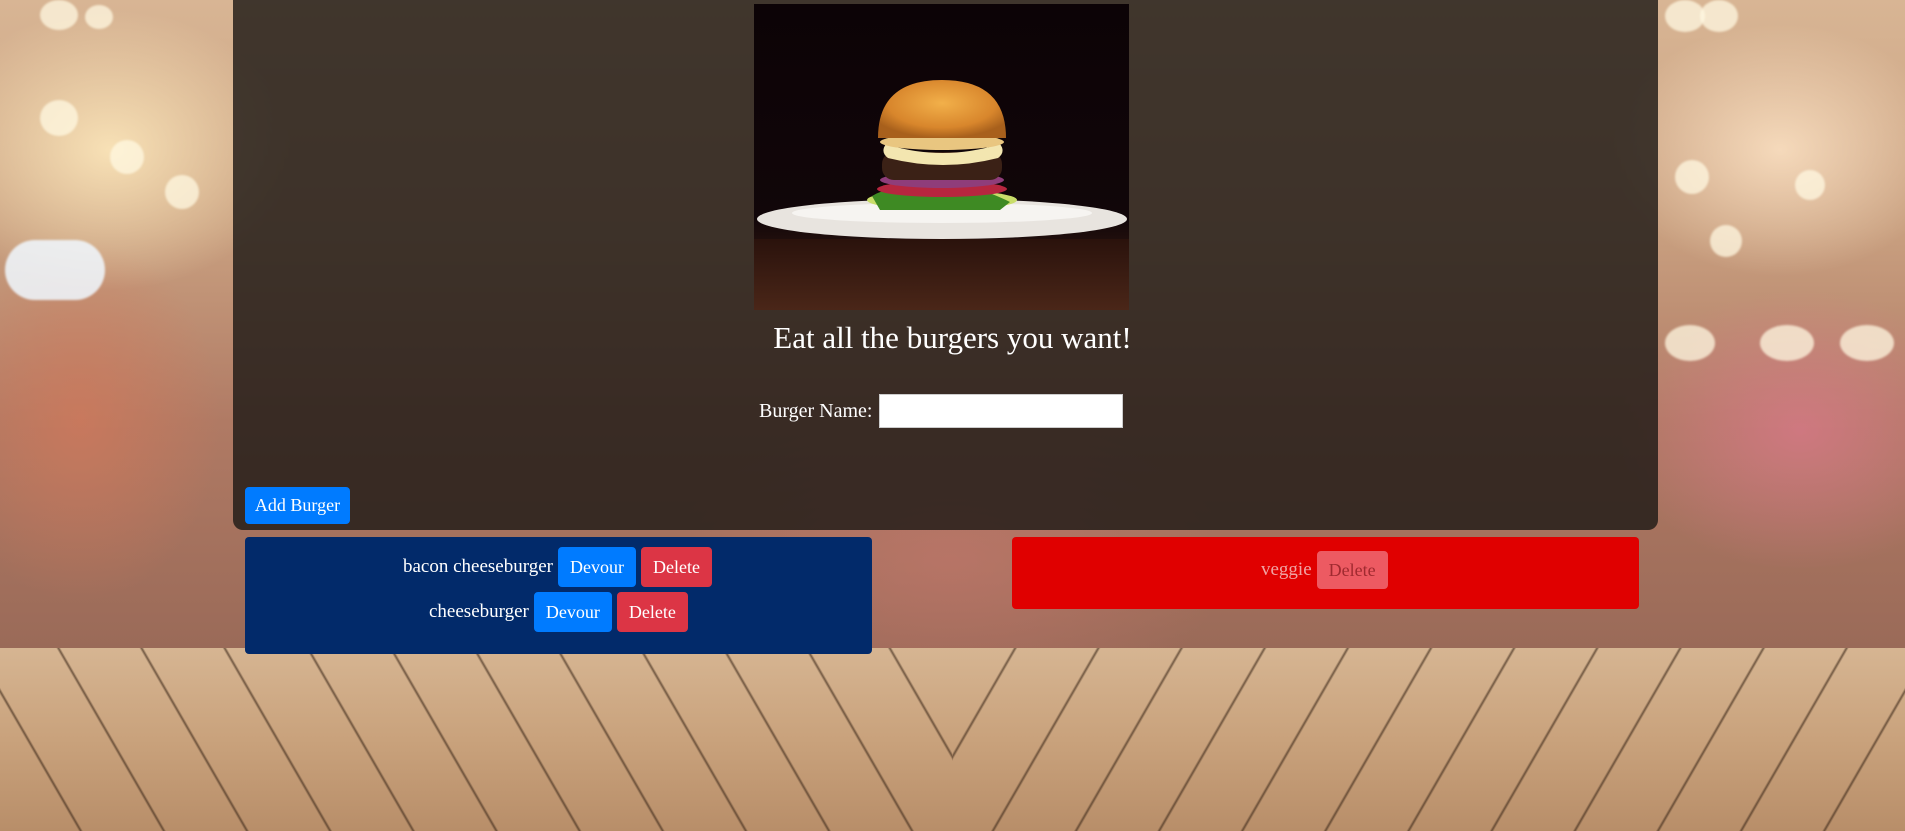 The height and width of the screenshot is (831, 1905). What do you see at coordinates (816, 410) in the screenshot?
I see `burger-name-label: Burger Name:` at bounding box center [816, 410].